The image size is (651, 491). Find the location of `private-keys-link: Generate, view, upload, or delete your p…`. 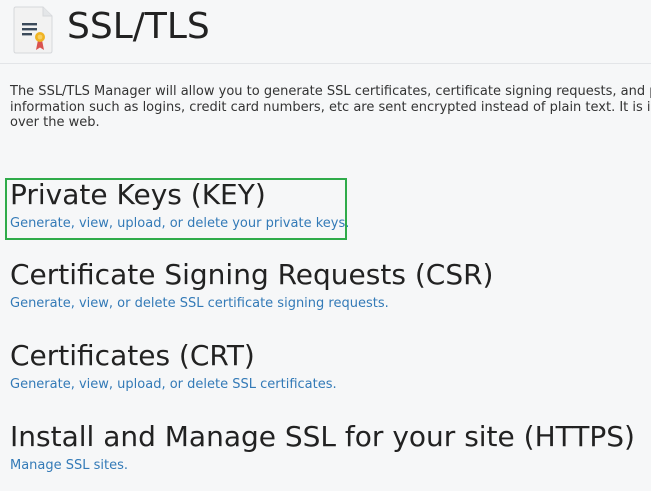

private-keys-link: Generate, view, upload, or delete your p… is located at coordinates (179, 224).